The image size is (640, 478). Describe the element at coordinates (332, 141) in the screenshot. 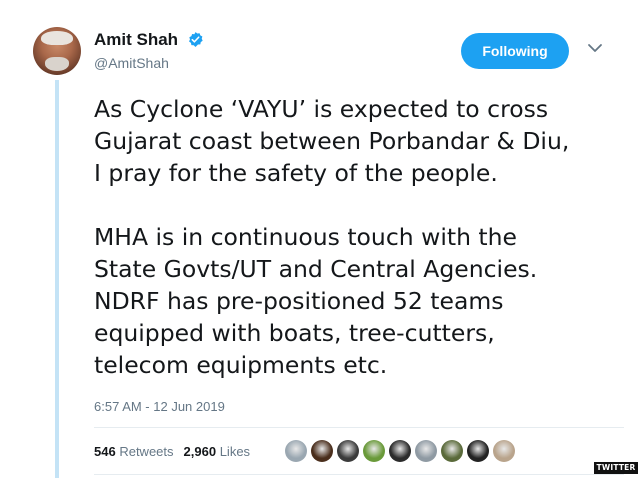

I see `tweet-line: Gujarat coast between Porbandar & Diu,` at that location.